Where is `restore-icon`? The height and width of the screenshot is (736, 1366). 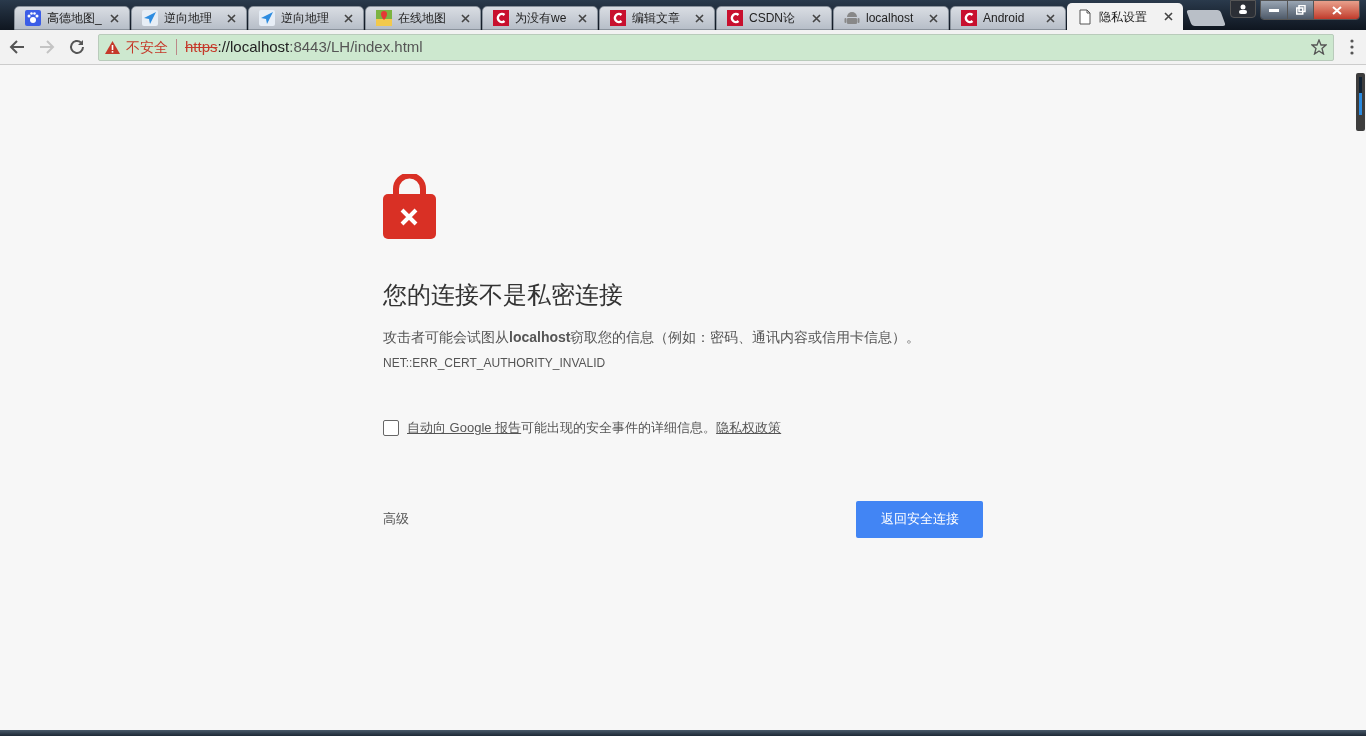
restore-icon is located at coordinates (1300, 10).